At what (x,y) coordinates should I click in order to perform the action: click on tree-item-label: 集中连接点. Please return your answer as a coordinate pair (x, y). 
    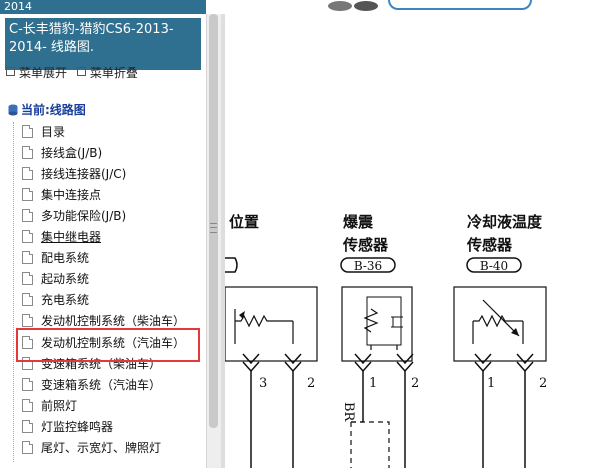
    Looking at the image, I should click on (71, 195).